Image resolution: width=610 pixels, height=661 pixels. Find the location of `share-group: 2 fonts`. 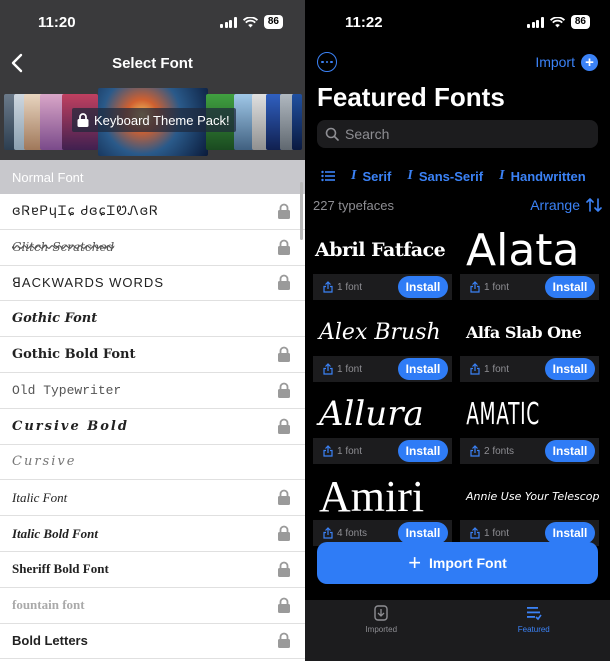

share-group: 2 fonts is located at coordinates (492, 451).